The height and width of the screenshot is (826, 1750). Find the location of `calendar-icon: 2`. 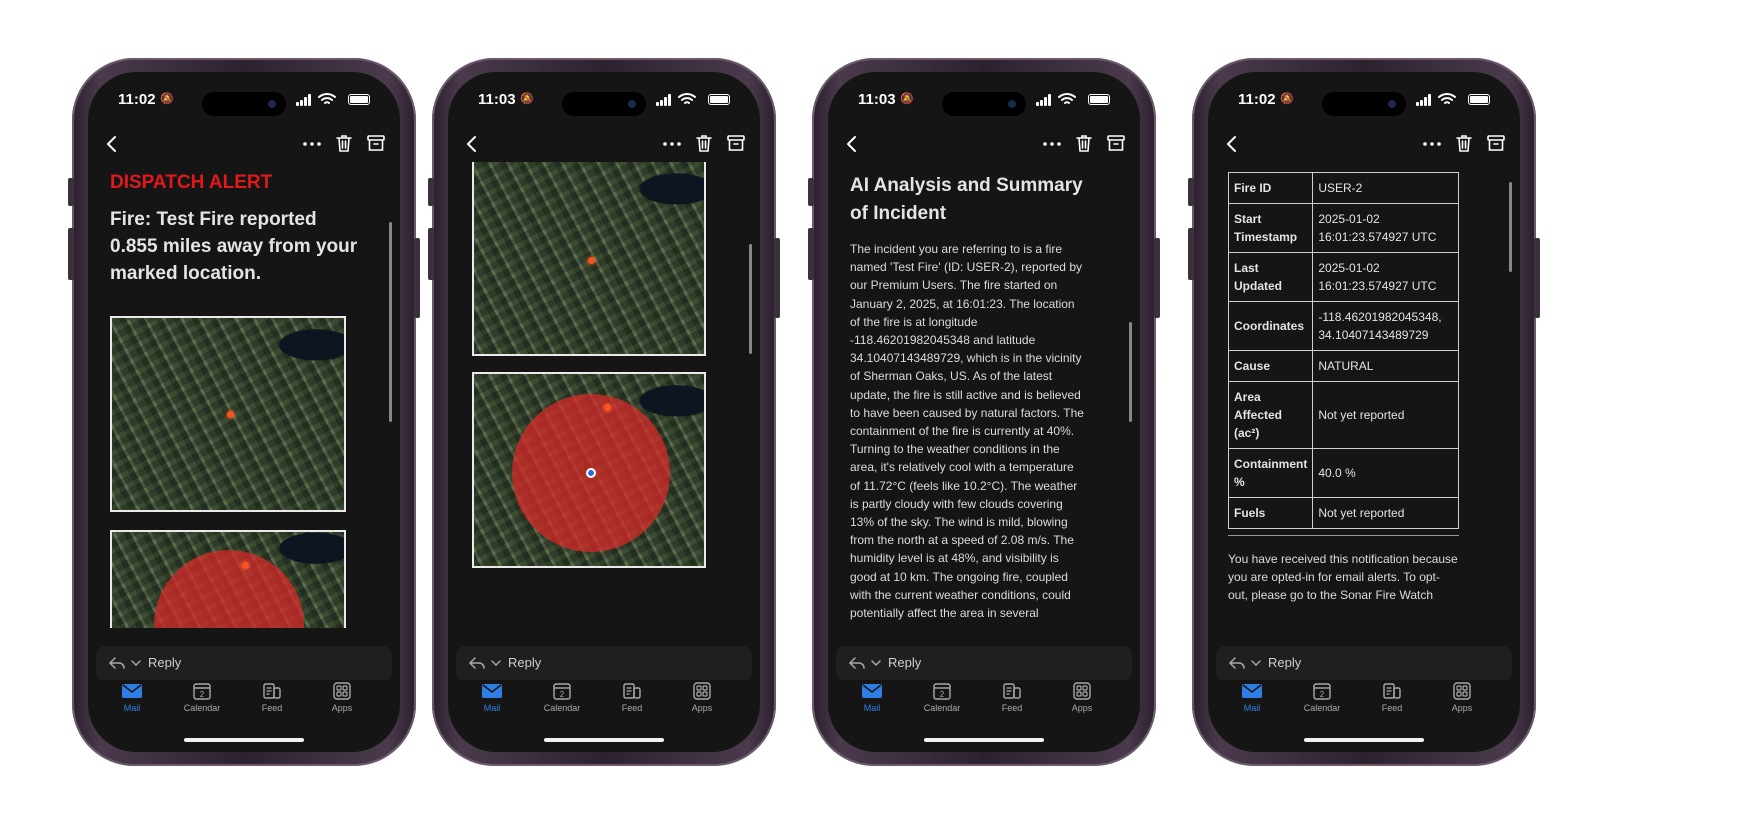

calendar-icon: 2 is located at coordinates (942, 691).